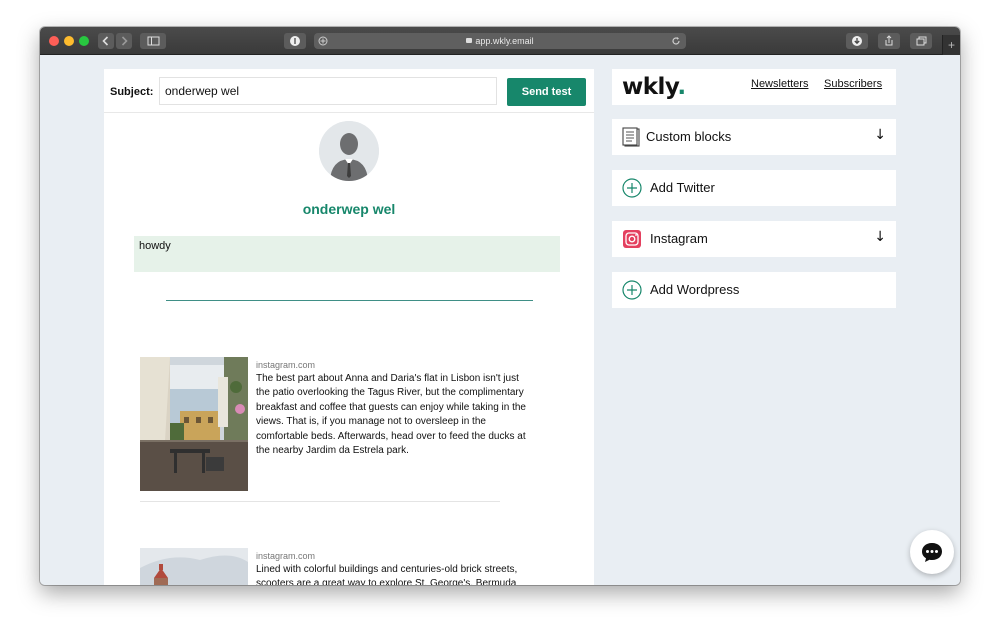  What do you see at coordinates (69, 41) in the screenshot?
I see `minimize-window-button` at bounding box center [69, 41].